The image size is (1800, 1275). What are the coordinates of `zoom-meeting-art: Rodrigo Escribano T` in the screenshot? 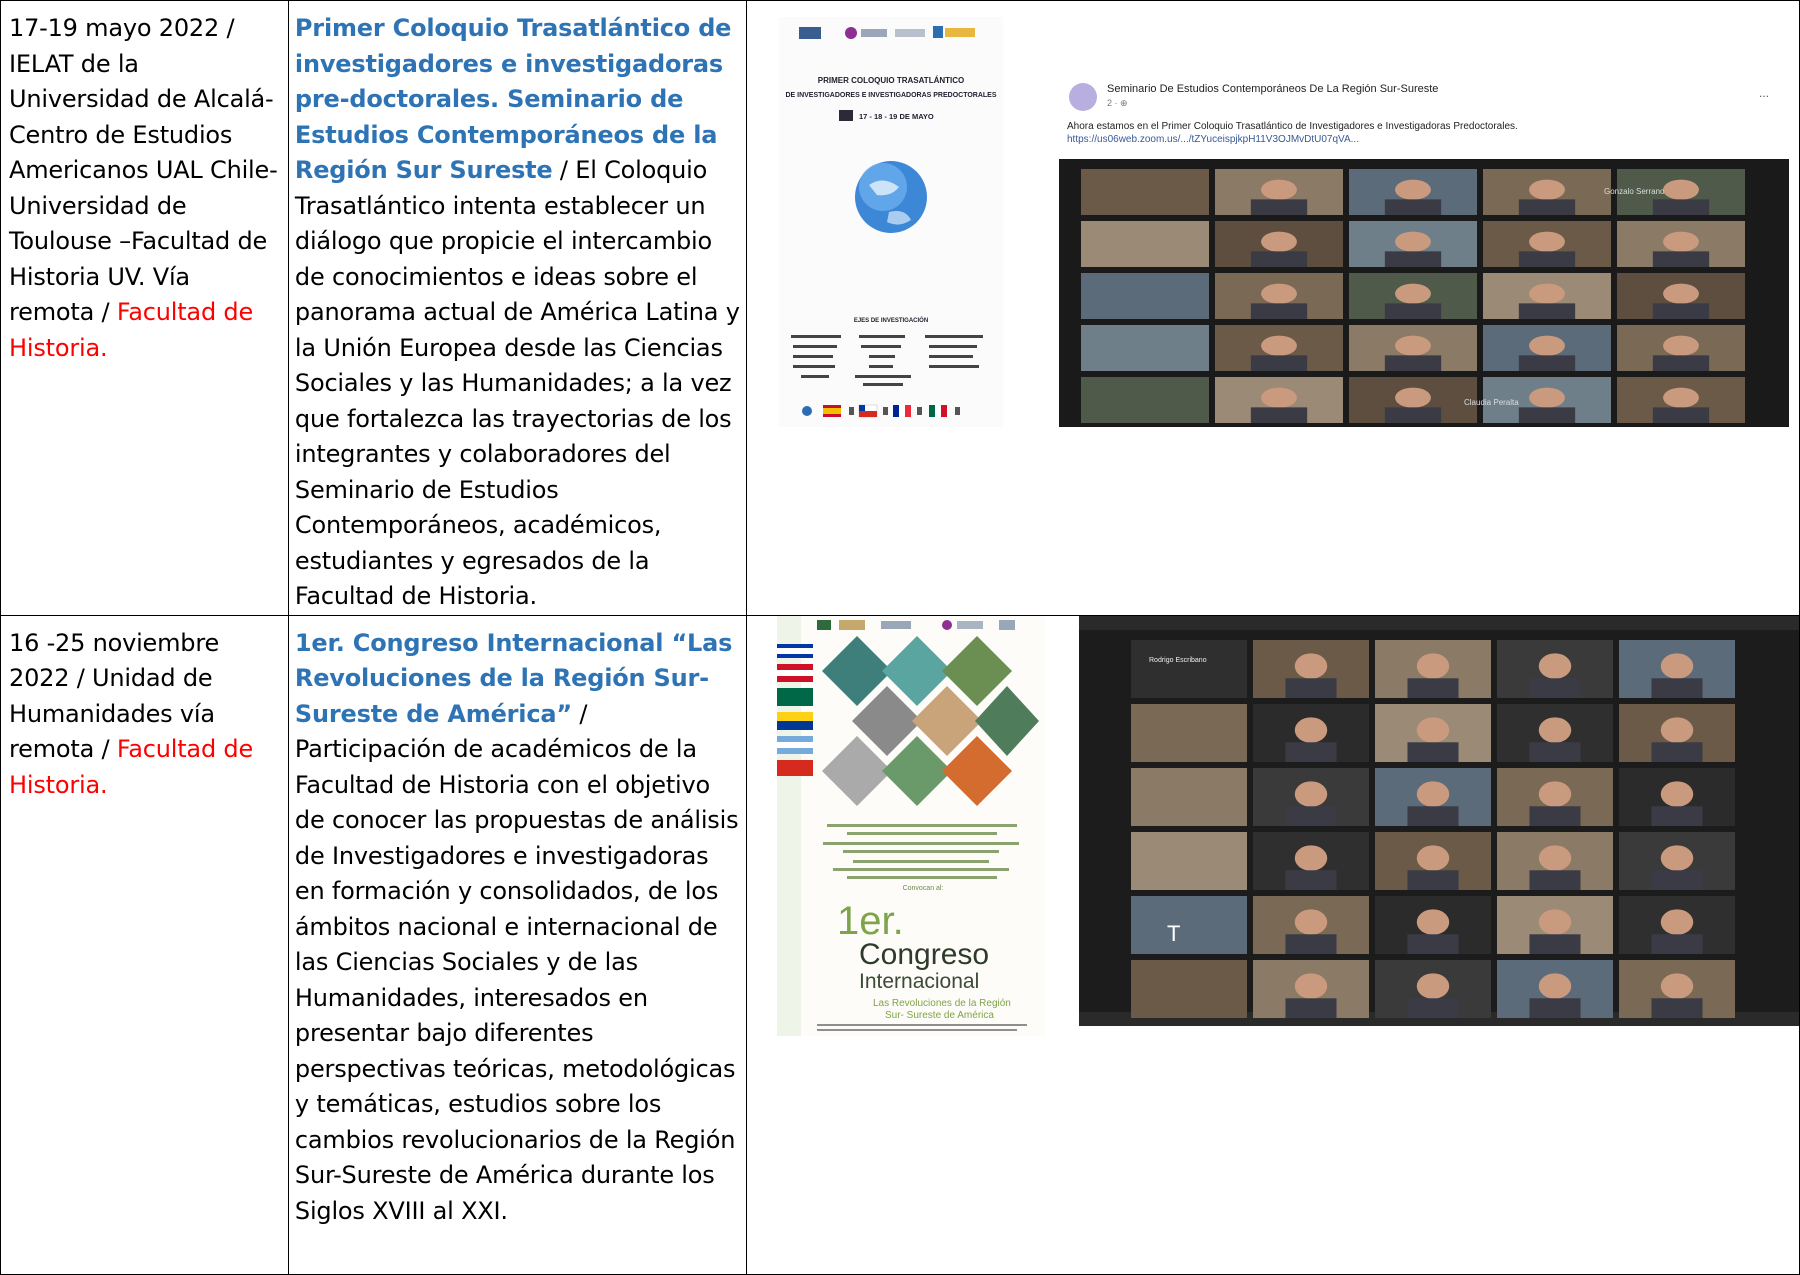 It's located at (1438, 820).